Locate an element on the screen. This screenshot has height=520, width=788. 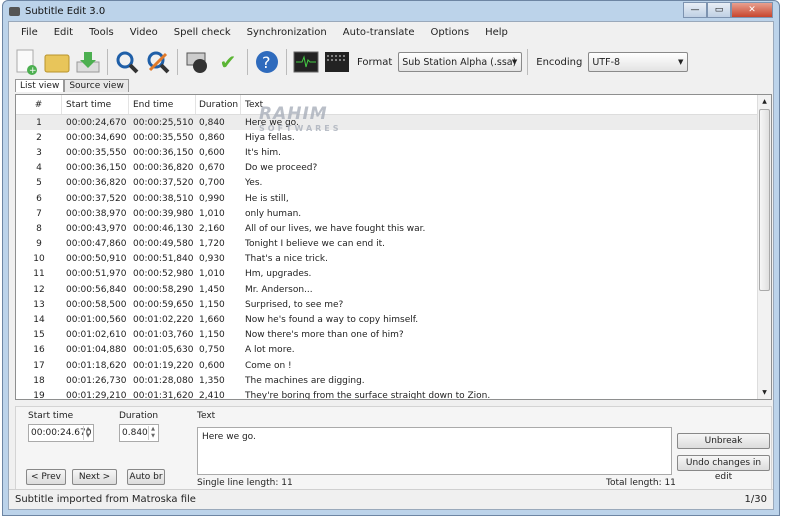
col-duration: Duration is located at coordinates (218, 104).